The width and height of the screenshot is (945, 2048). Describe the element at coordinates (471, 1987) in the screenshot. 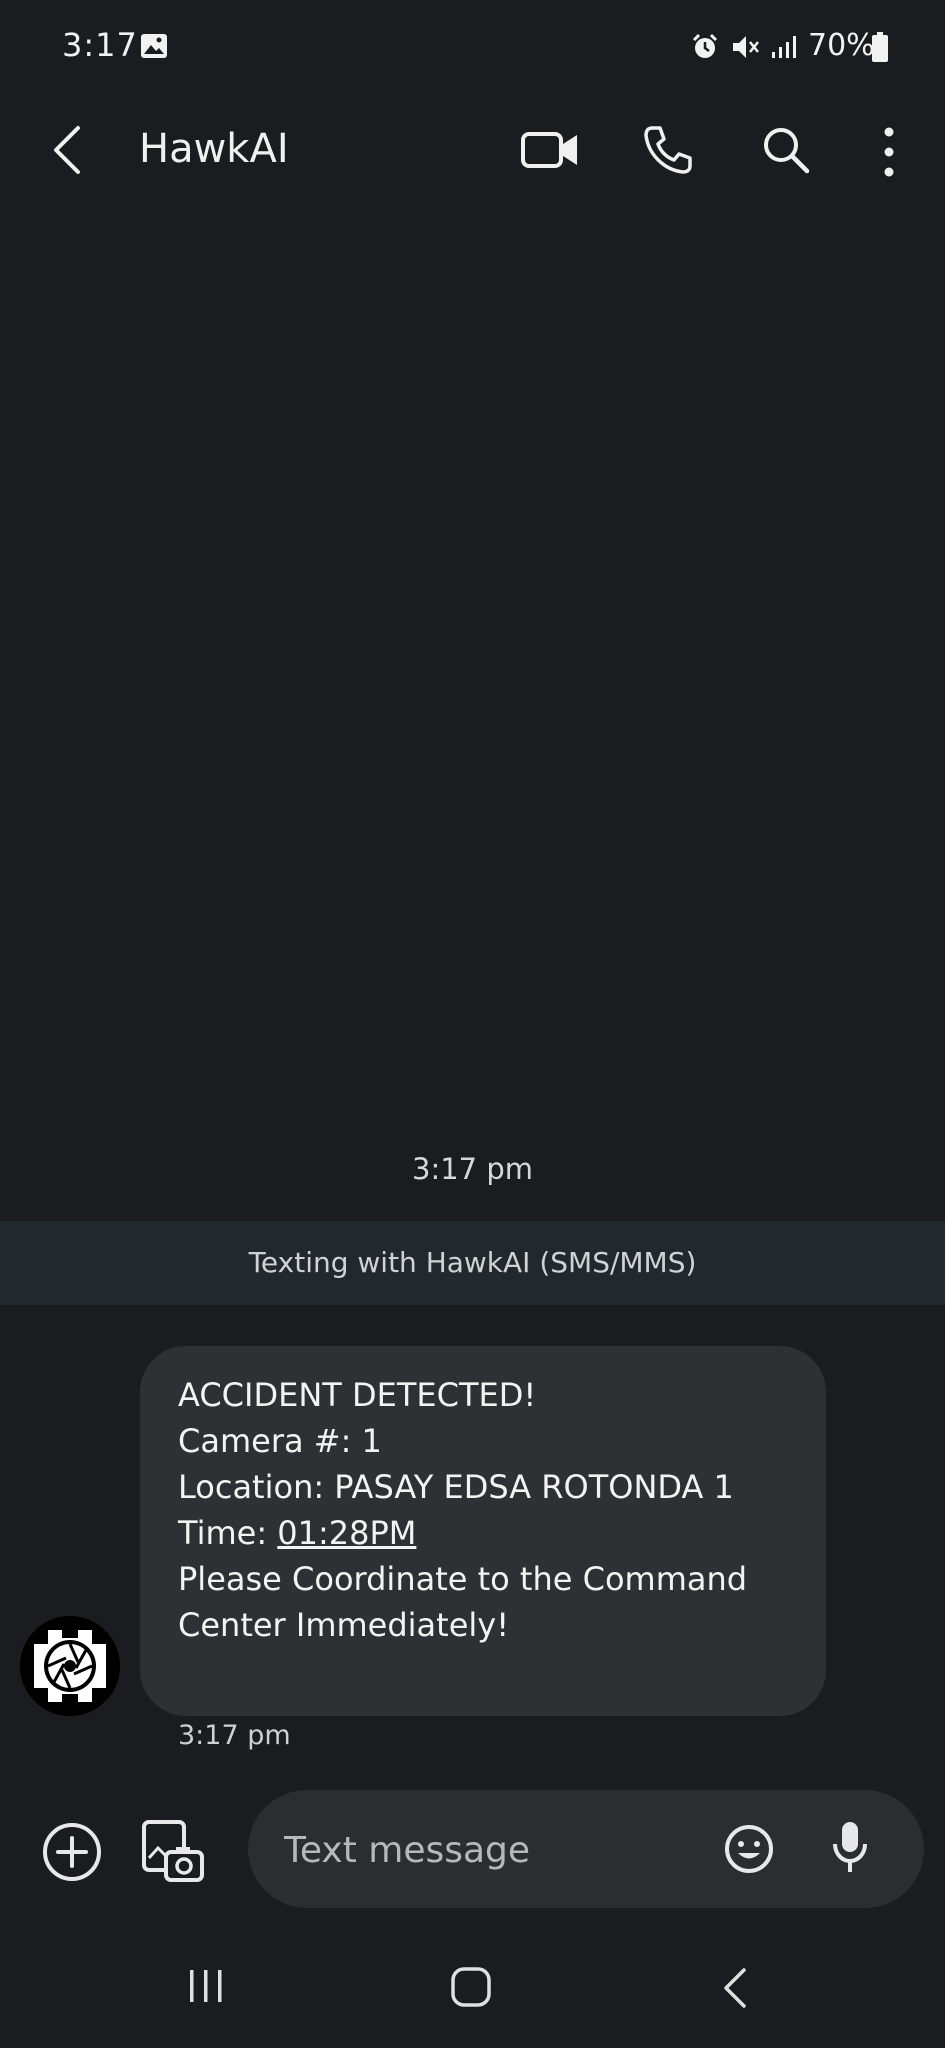

I see `home-icon` at that location.